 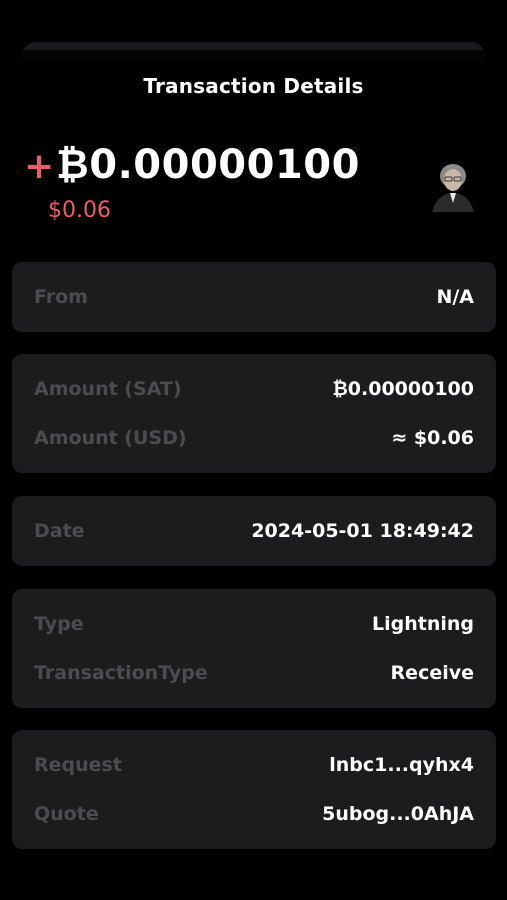 I want to click on amount-usd-value: ≈ $0.06, so click(x=432, y=438).